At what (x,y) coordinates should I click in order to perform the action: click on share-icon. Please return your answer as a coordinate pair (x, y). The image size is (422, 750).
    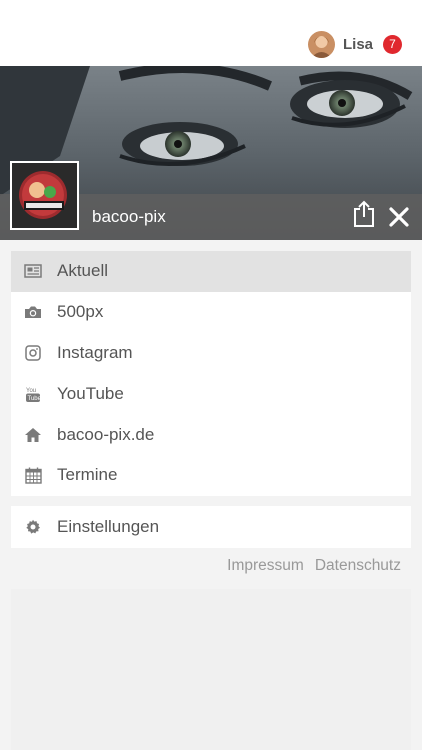
    Looking at the image, I should click on (364, 213).